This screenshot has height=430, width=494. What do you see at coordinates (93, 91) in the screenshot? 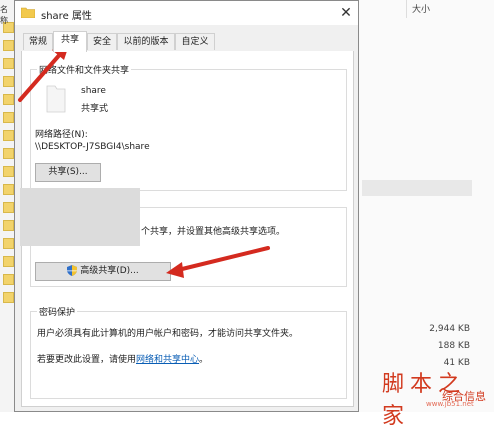
I see `shared-folder-name: share` at bounding box center [93, 91].